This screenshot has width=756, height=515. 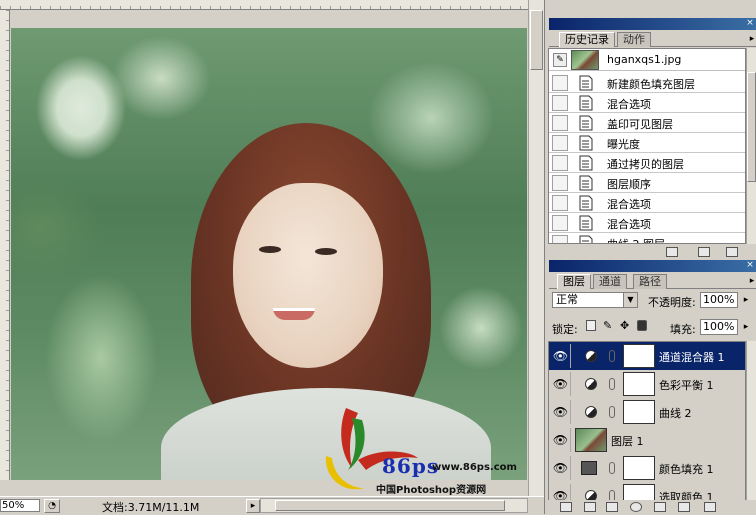 I want to click on fill-slider-arrow-icon: ▸, so click(x=746, y=327).